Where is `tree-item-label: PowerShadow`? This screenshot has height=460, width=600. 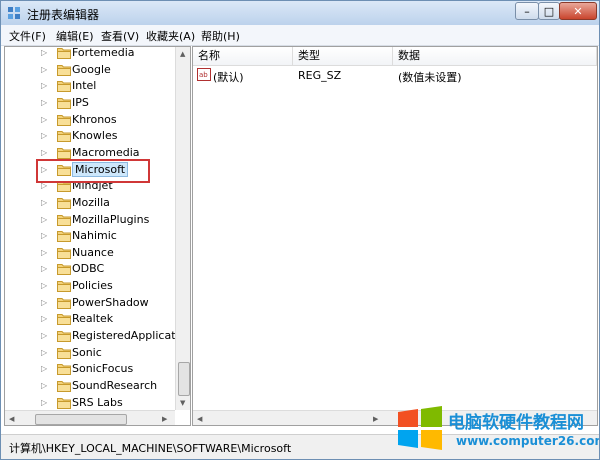 tree-item-label: PowerShadow is located at coordinates (110, 302).